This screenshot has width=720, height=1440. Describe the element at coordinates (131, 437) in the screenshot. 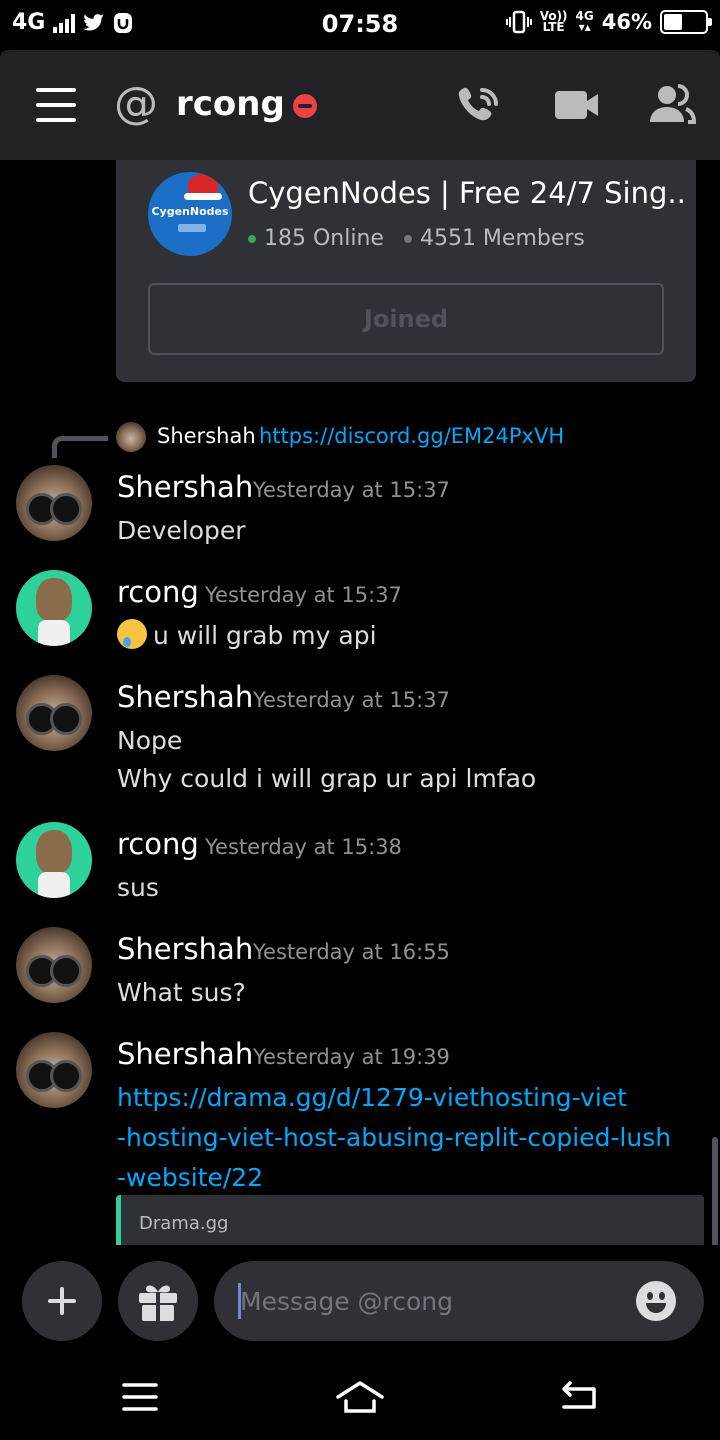

I see `reply-avatar` at that location.